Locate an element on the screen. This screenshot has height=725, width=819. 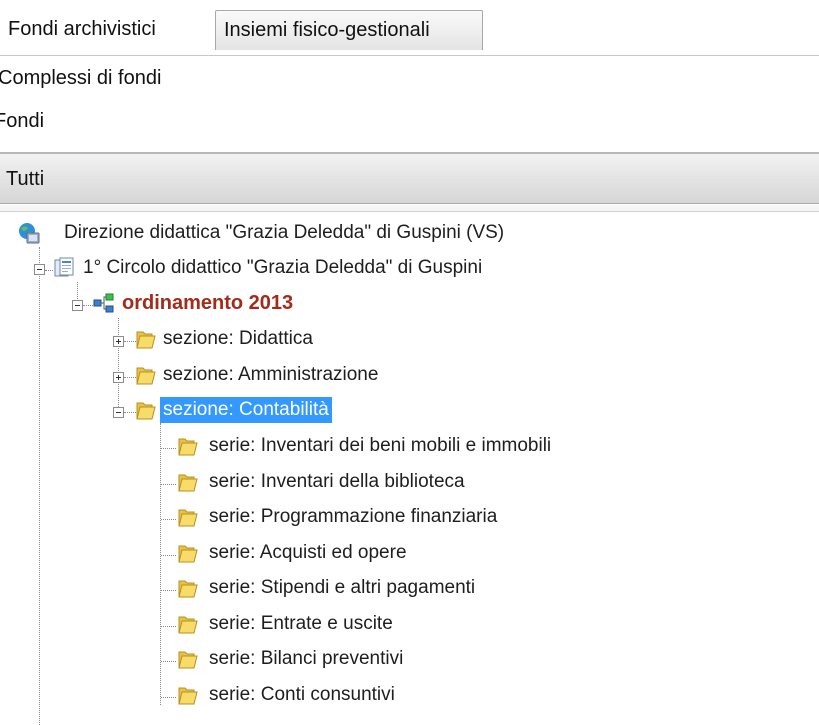
tree-node-label: sezione: Amministrazione is located at coordinates (270, 375).